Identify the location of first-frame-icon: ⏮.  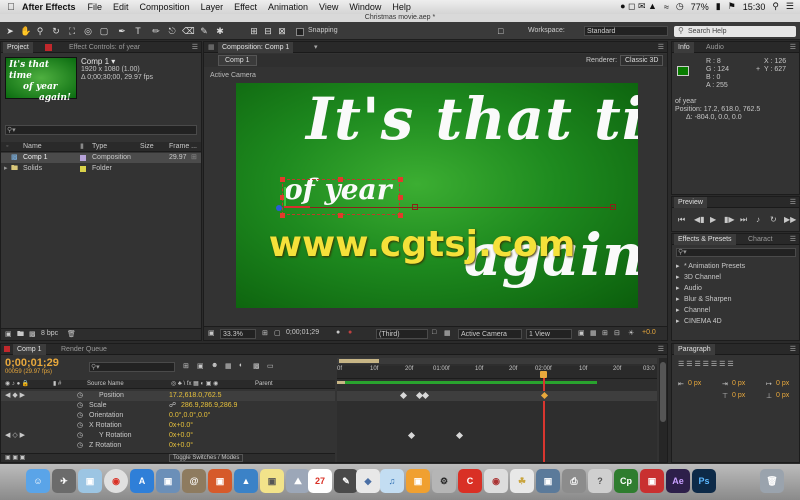
(681, 220).